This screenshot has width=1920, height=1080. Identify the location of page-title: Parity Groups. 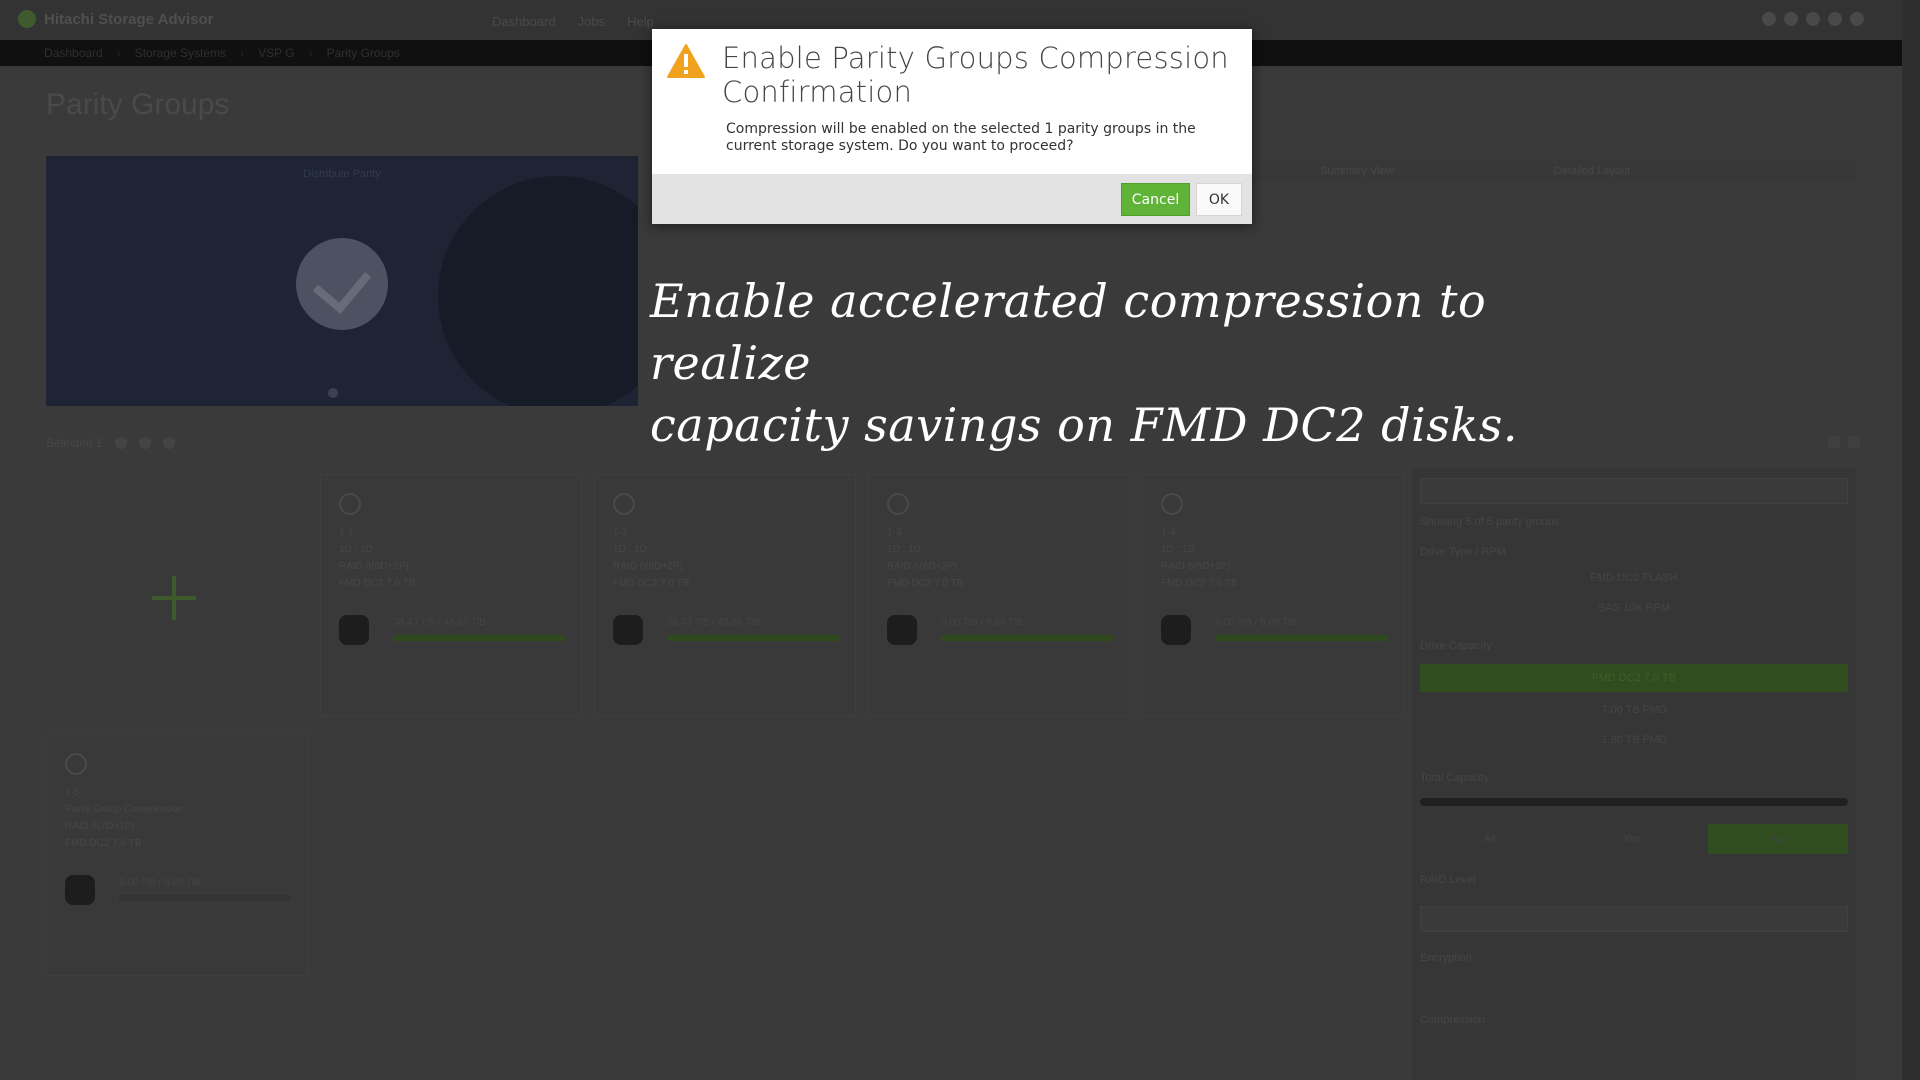
(138, 104).